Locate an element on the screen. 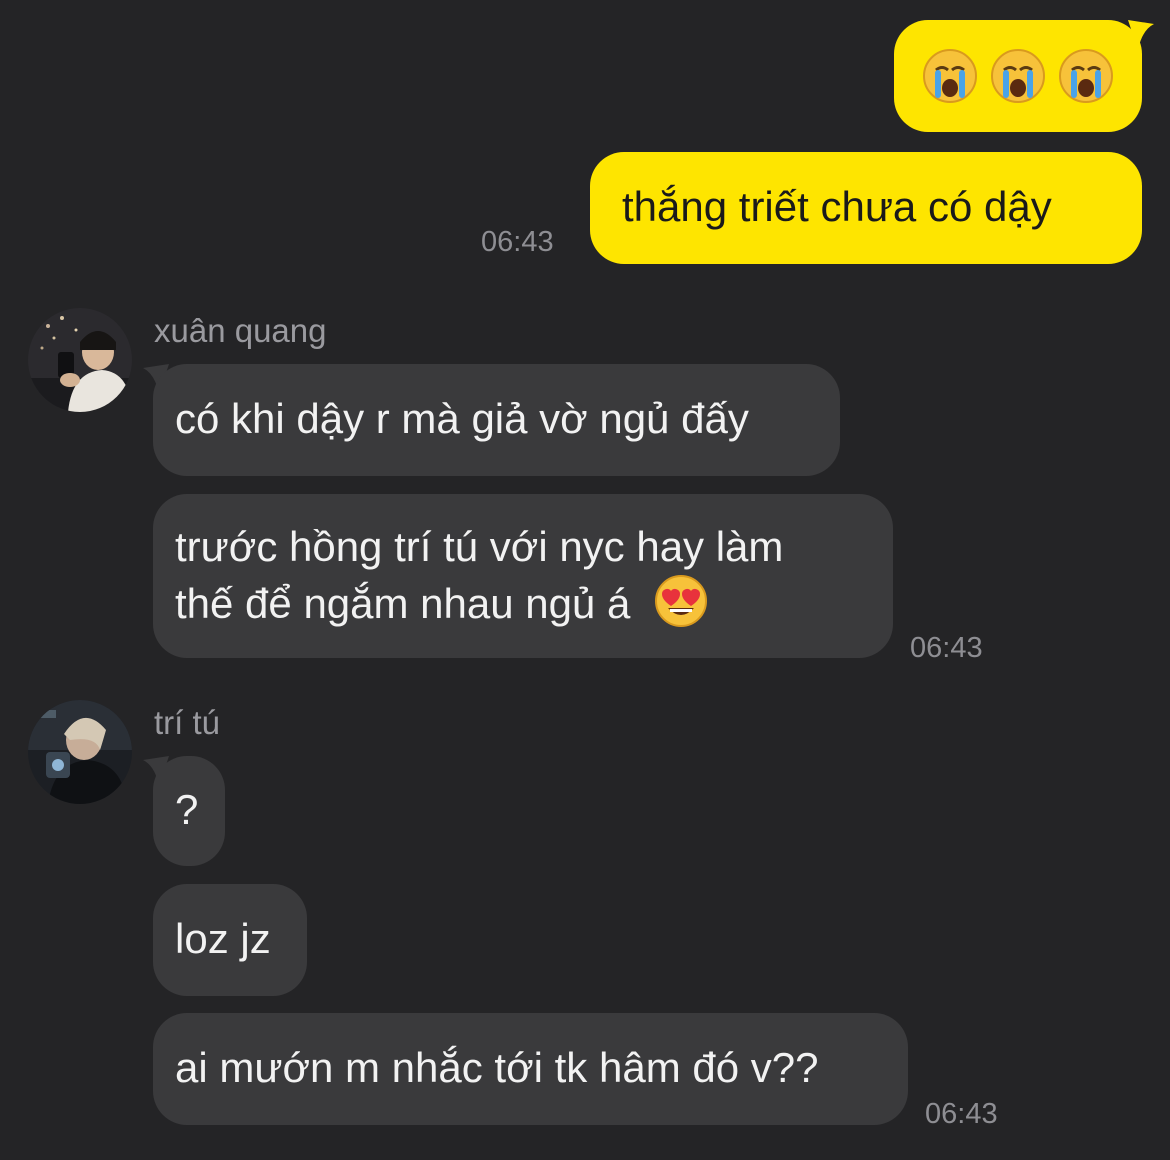 The image size is (1170, 1160). incoming-message-bubble: ? is located at coordinates (189, 811).